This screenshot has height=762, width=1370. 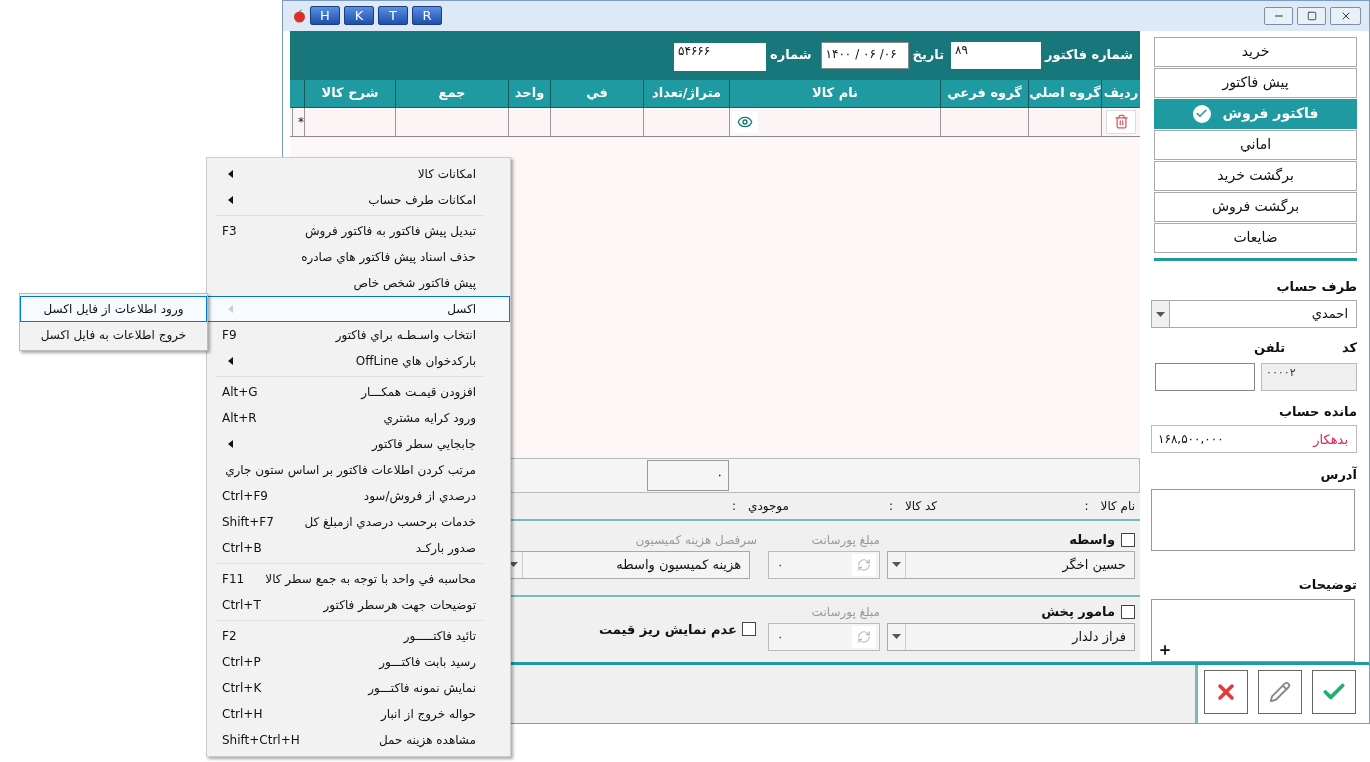 What do you see at coordinates (996, 55) in the screenshot?
I see `invoice-number-field: ۸۹` at bounding box center [996, 55].